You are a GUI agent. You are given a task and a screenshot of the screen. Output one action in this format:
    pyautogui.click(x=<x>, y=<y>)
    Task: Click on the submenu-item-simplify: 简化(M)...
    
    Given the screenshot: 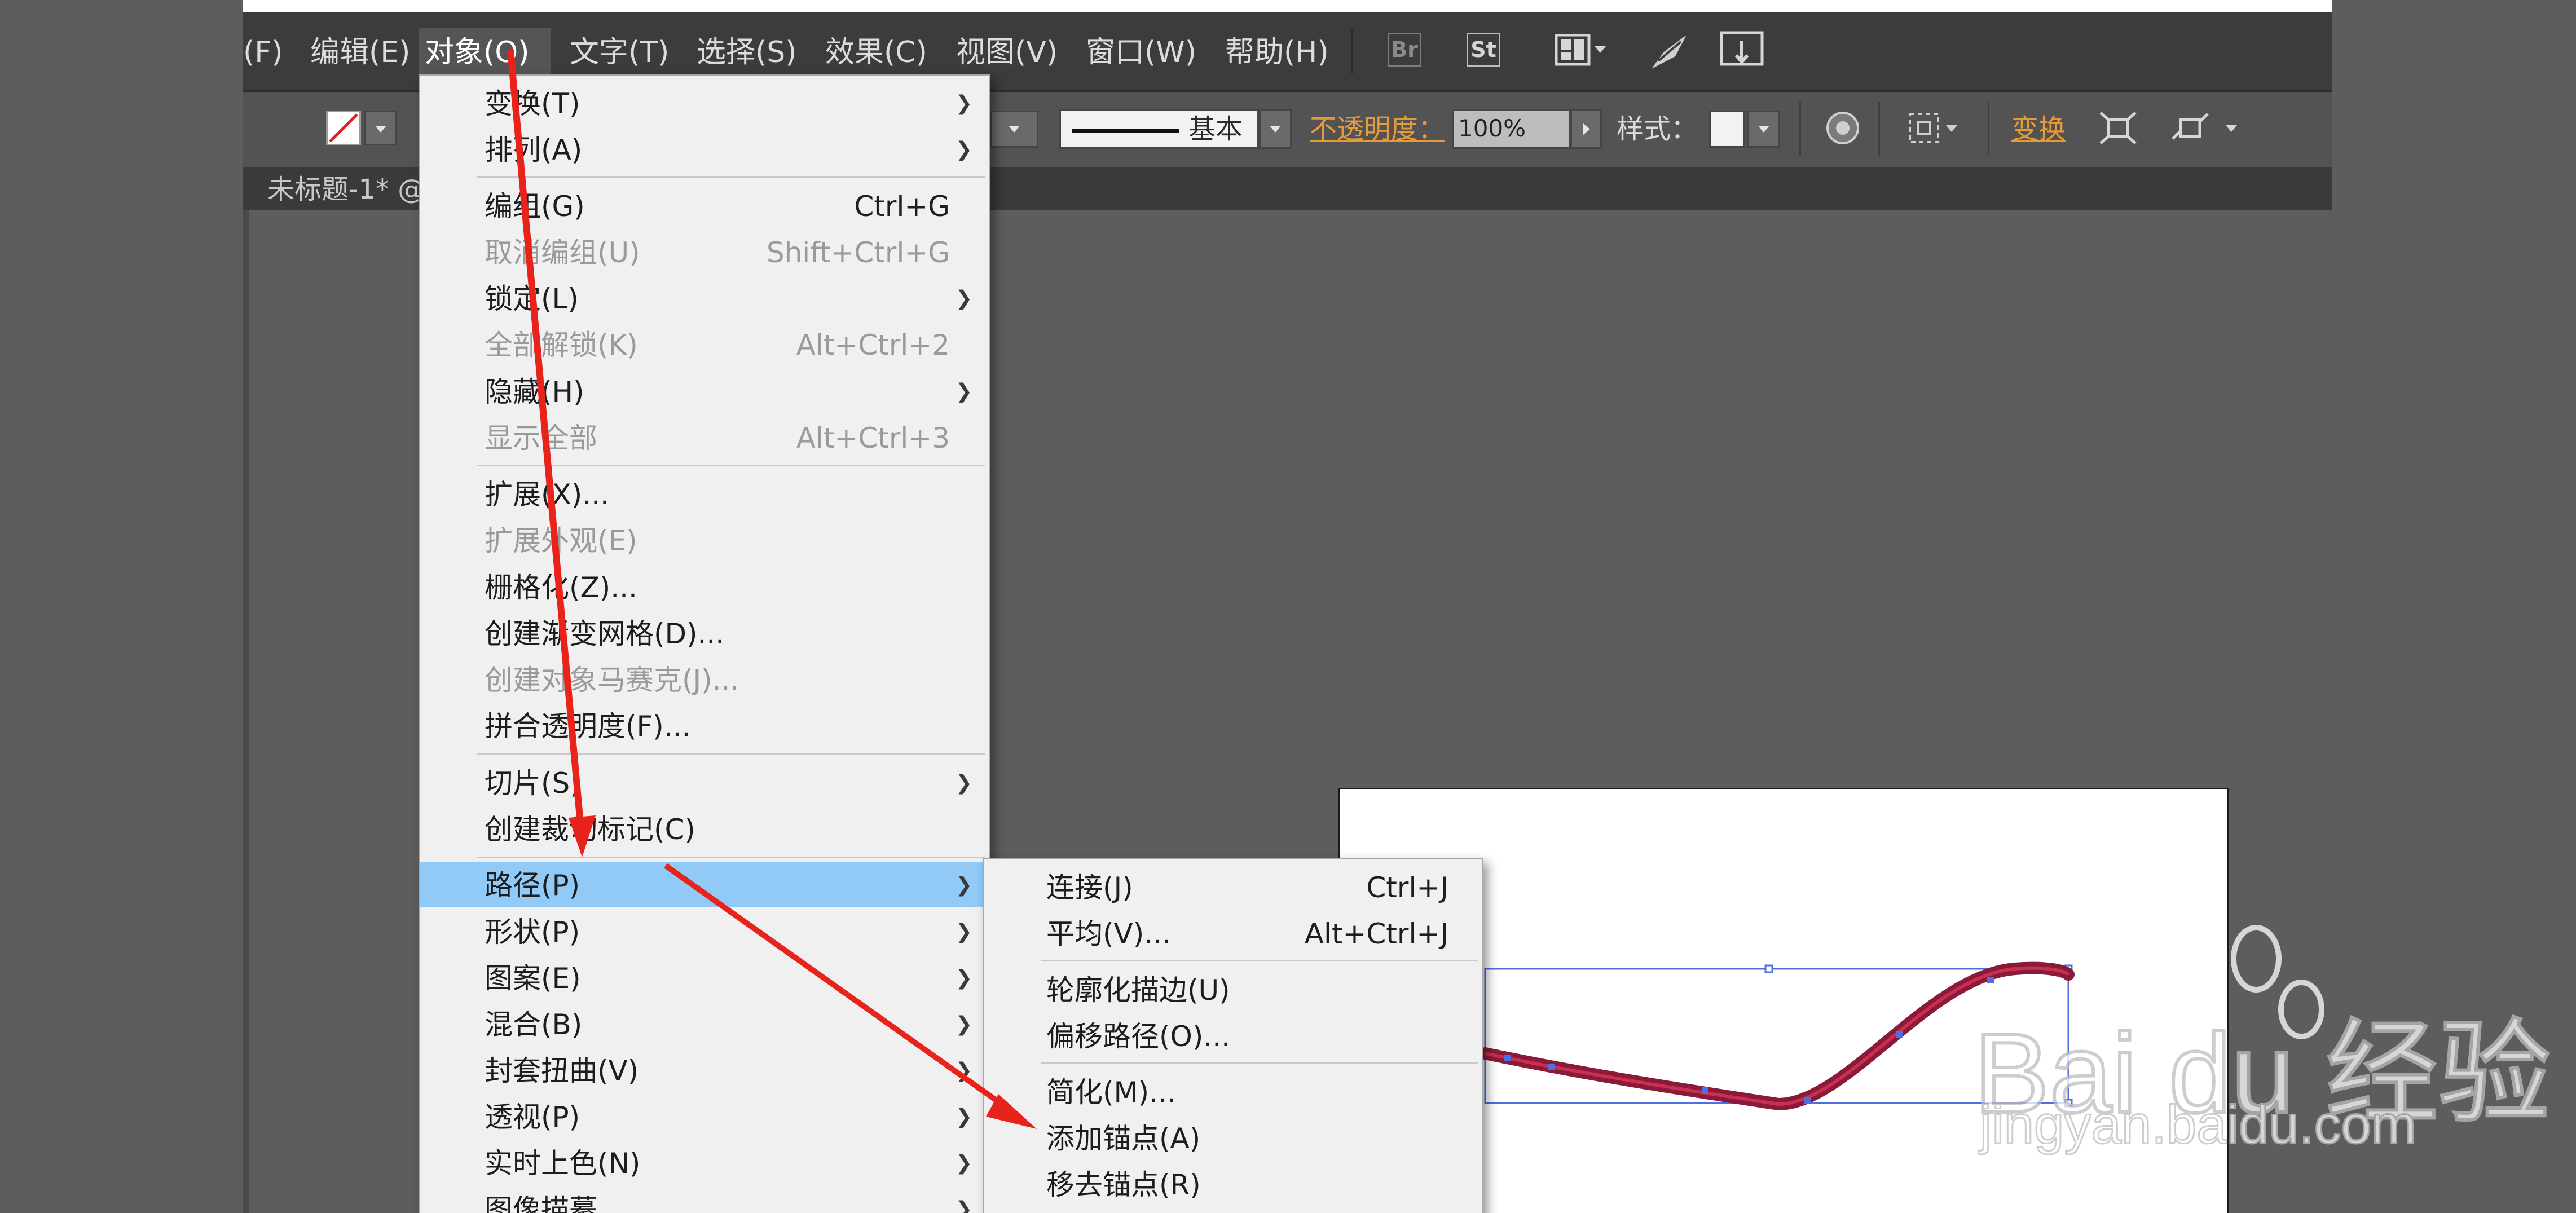 What is the action you would take?
    pyautogui.click(x=1233, y=1092)
    